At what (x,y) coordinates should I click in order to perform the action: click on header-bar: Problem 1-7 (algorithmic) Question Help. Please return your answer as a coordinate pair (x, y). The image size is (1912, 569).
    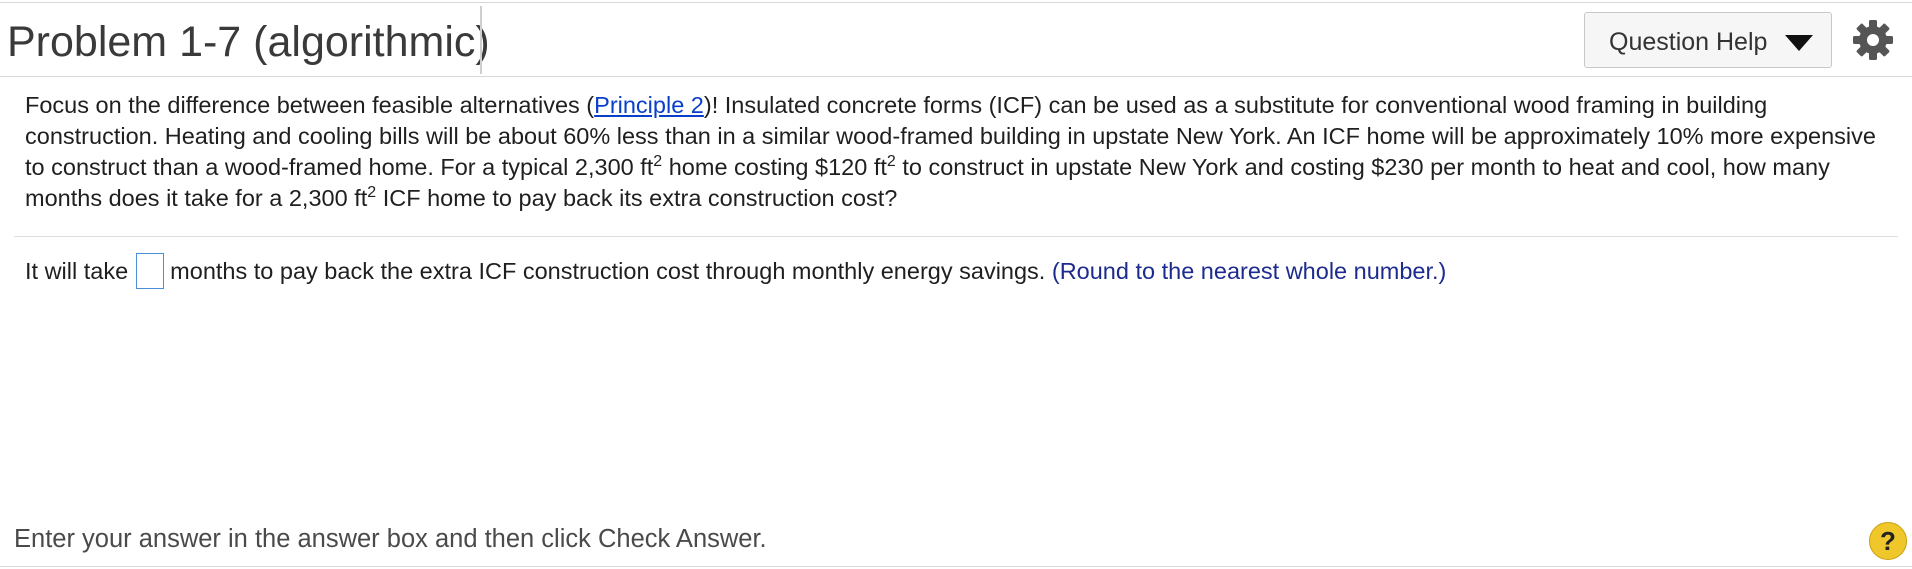
    Looking at the image, I should click on (956, 40).